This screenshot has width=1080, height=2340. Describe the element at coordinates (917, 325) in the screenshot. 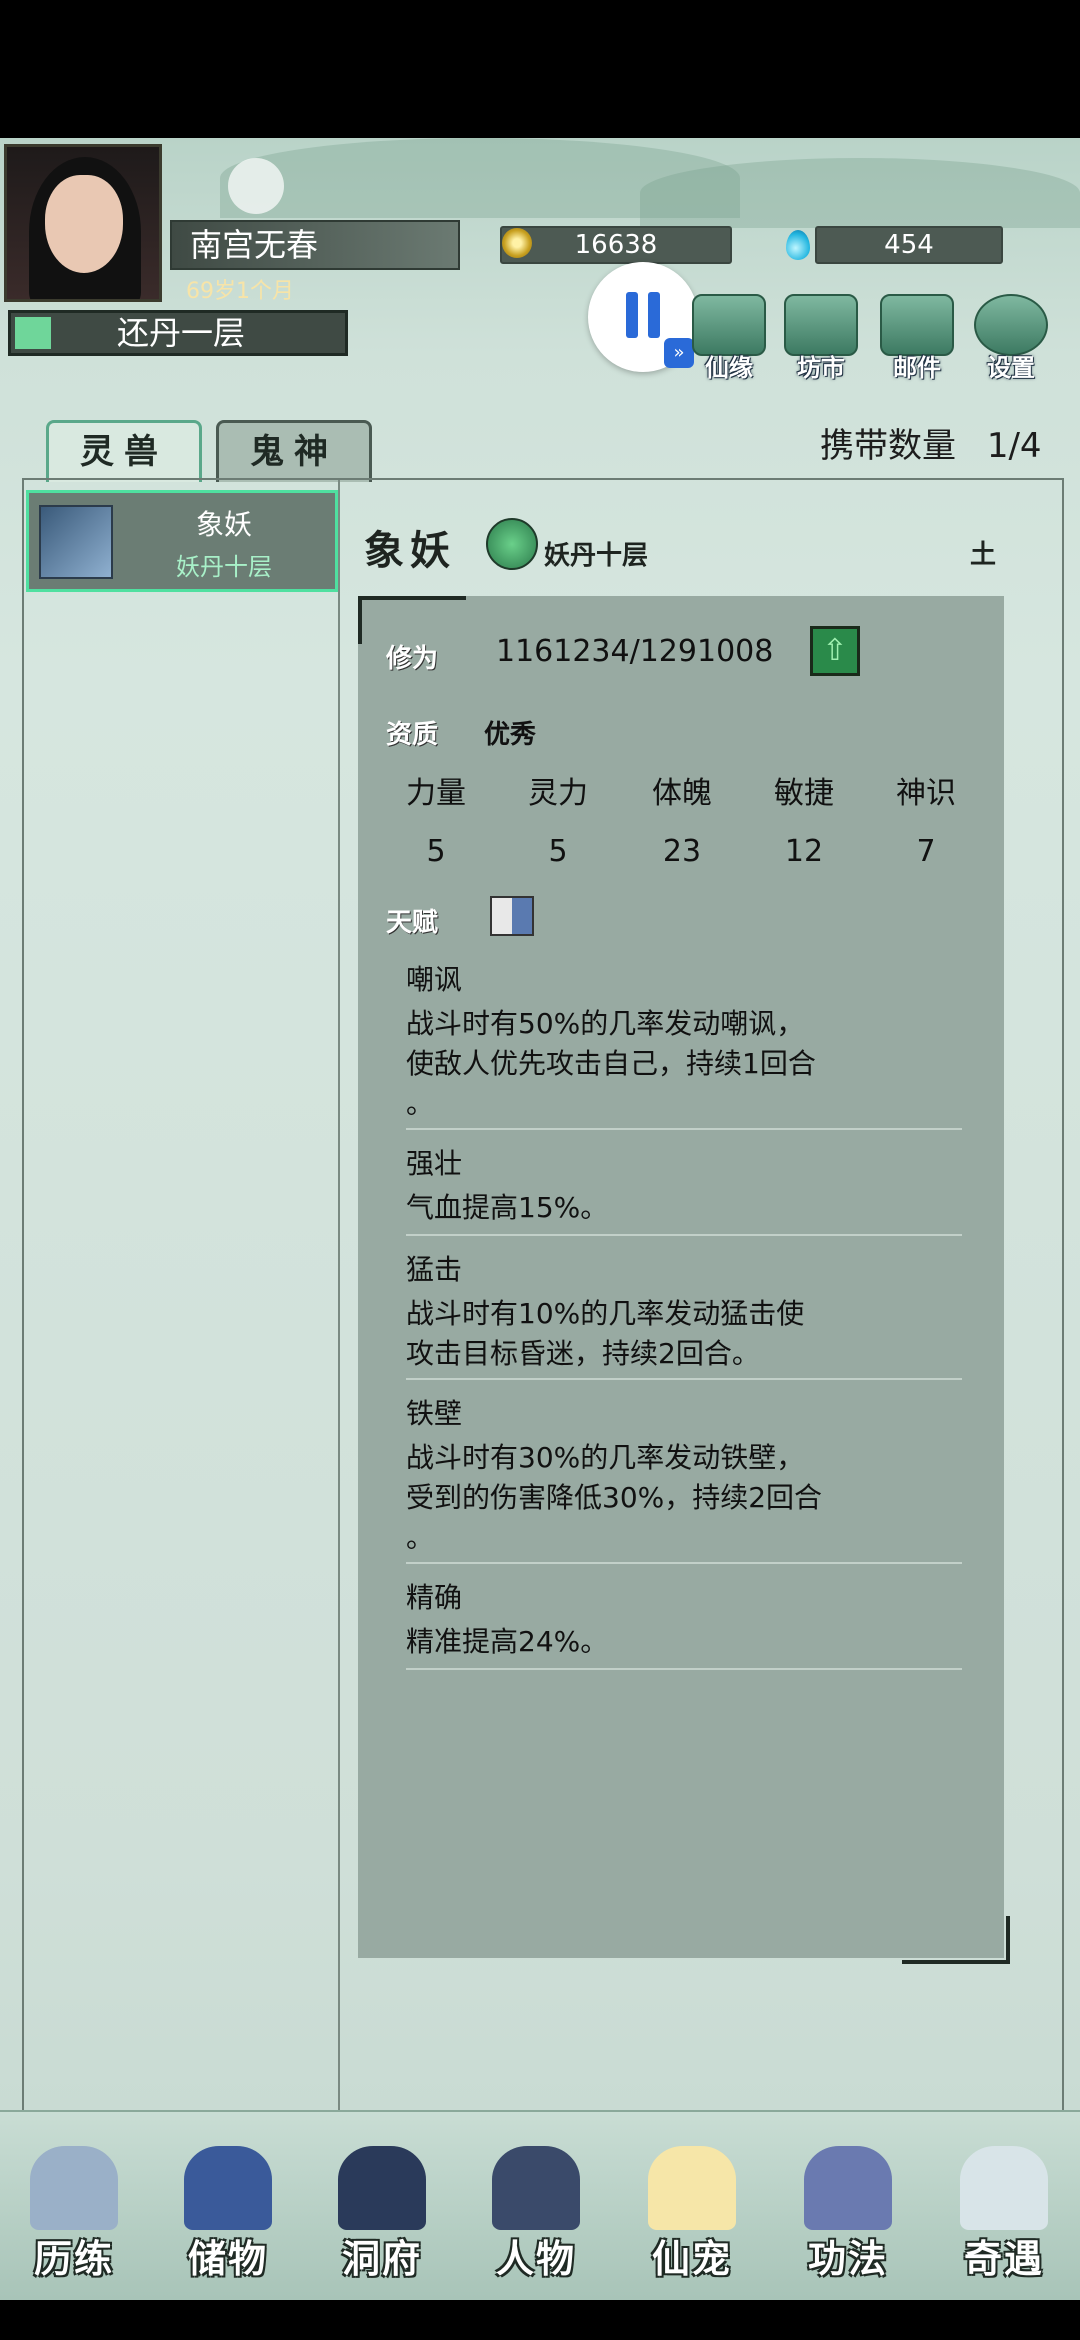

I see `mail-icon` at that location.